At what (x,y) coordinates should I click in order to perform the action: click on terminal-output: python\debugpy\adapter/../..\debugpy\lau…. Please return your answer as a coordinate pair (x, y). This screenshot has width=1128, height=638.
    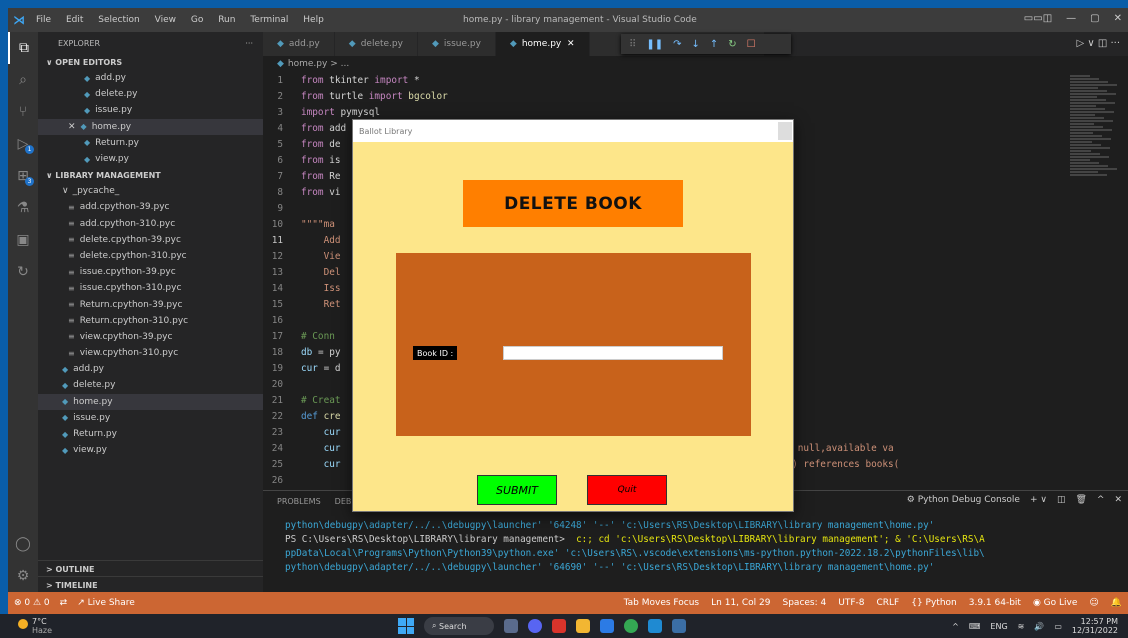
    Looking at the image, I should click on (695, 543).